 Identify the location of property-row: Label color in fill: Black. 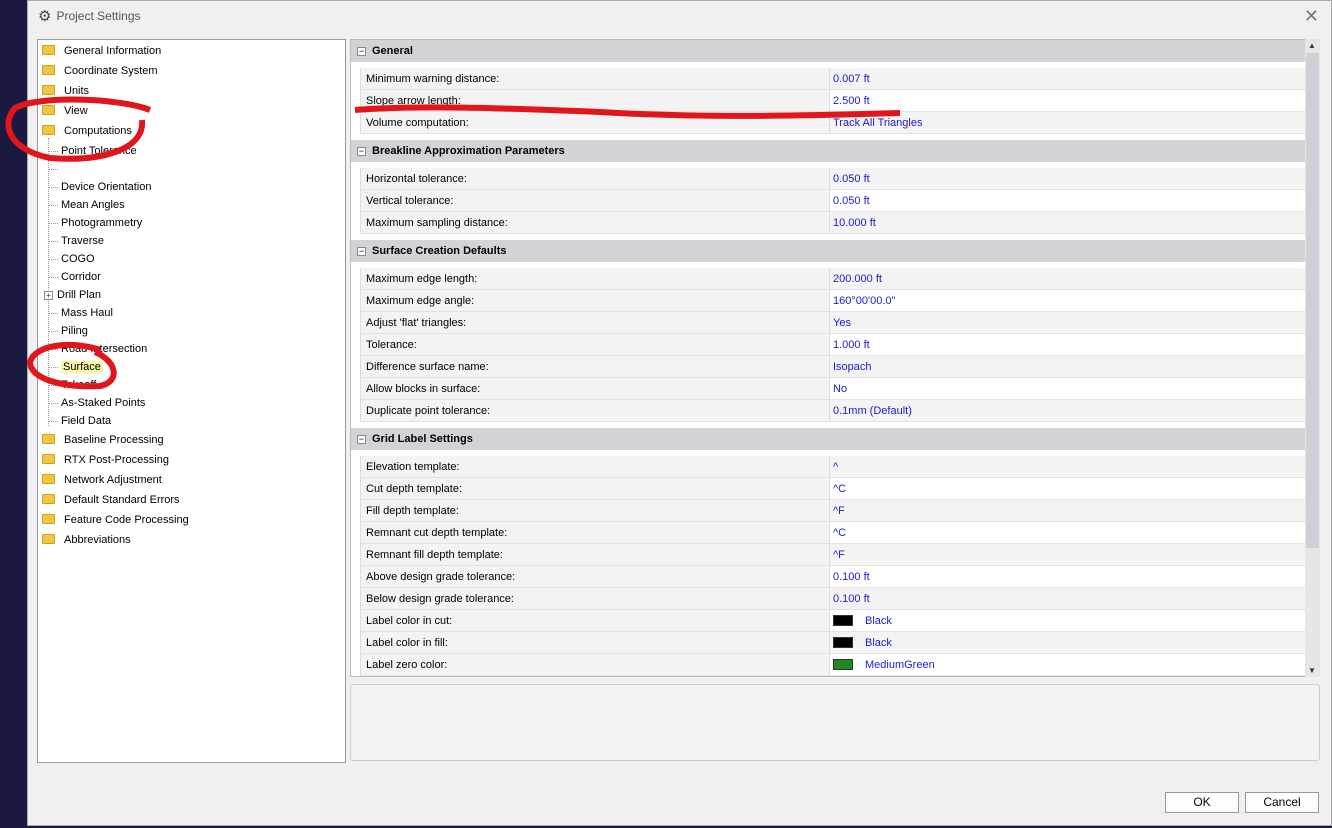
(839, 643).